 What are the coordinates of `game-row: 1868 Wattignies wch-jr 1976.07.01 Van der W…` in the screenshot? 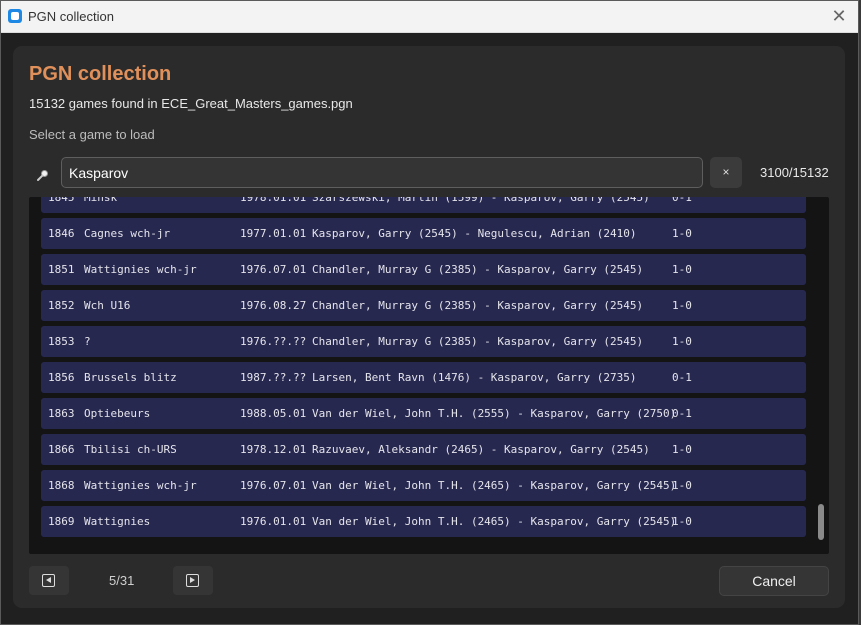 It's located at (423, 485).